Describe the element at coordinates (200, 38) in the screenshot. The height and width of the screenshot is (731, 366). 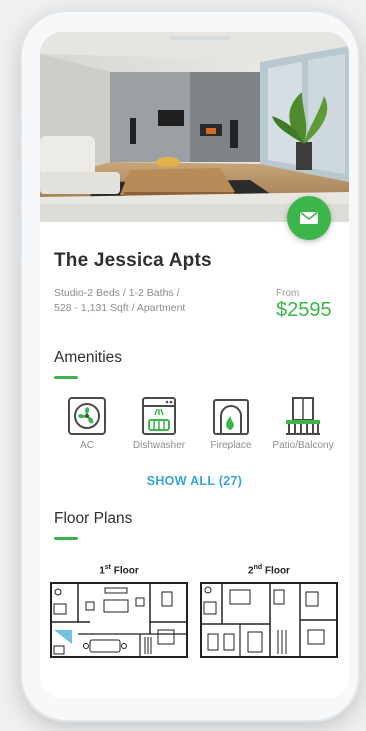
I see `phone-speaker` at that location.